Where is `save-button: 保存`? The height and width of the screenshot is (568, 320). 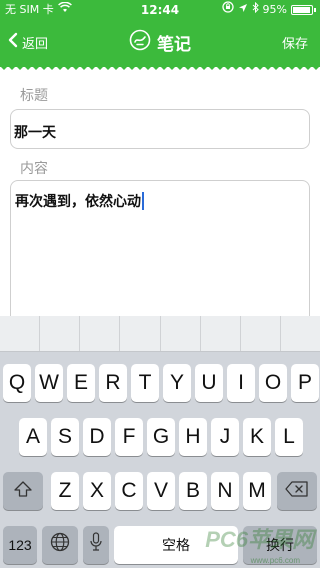 save-button: 保存 is located at coordinates (295, 42).